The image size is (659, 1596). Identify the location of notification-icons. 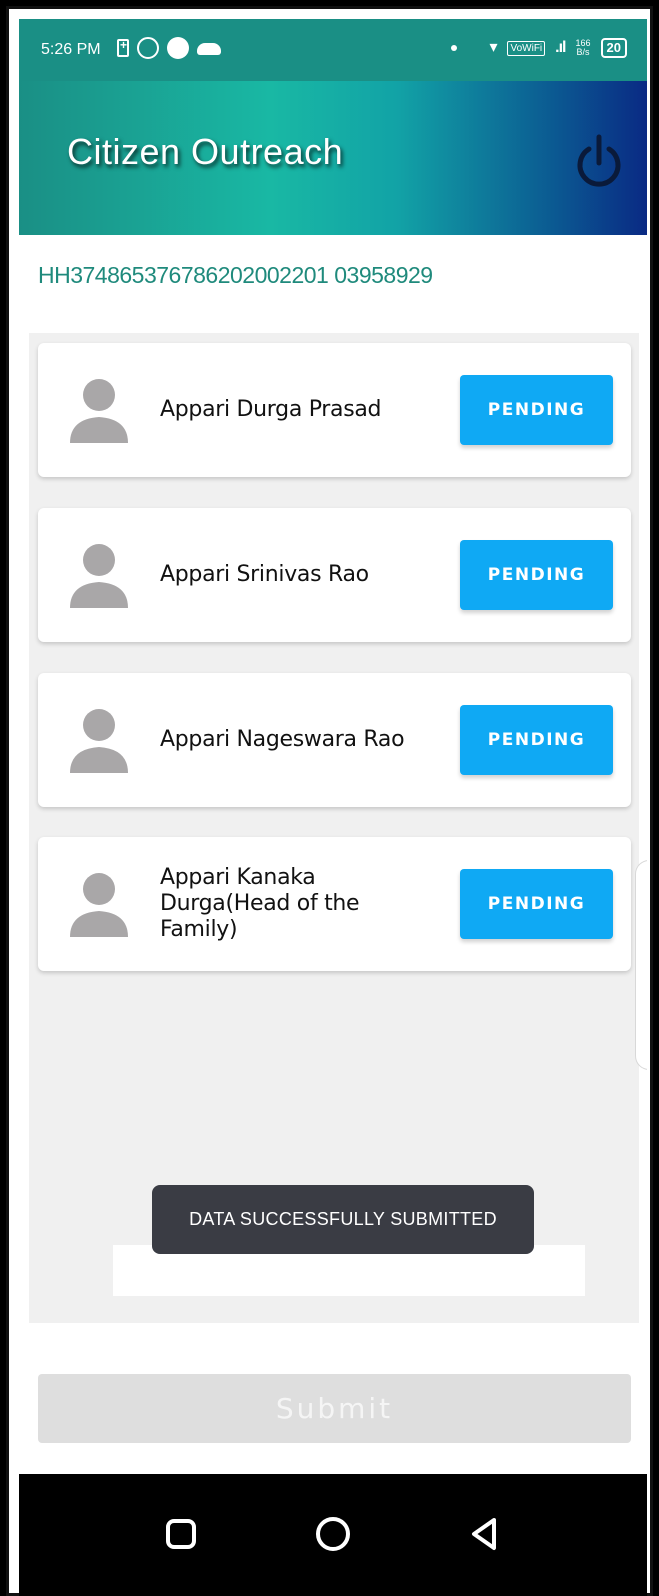
(169, 48).